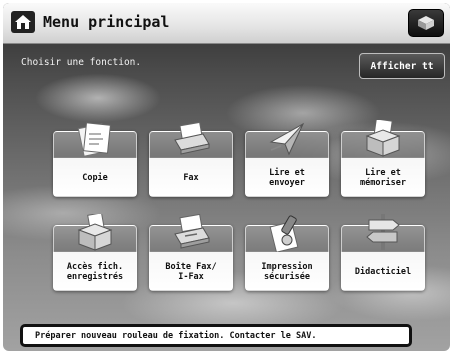 The width and height of the screenshot is (453, 351). I want to click on function-copy-button: Copie, so click(95, 159).